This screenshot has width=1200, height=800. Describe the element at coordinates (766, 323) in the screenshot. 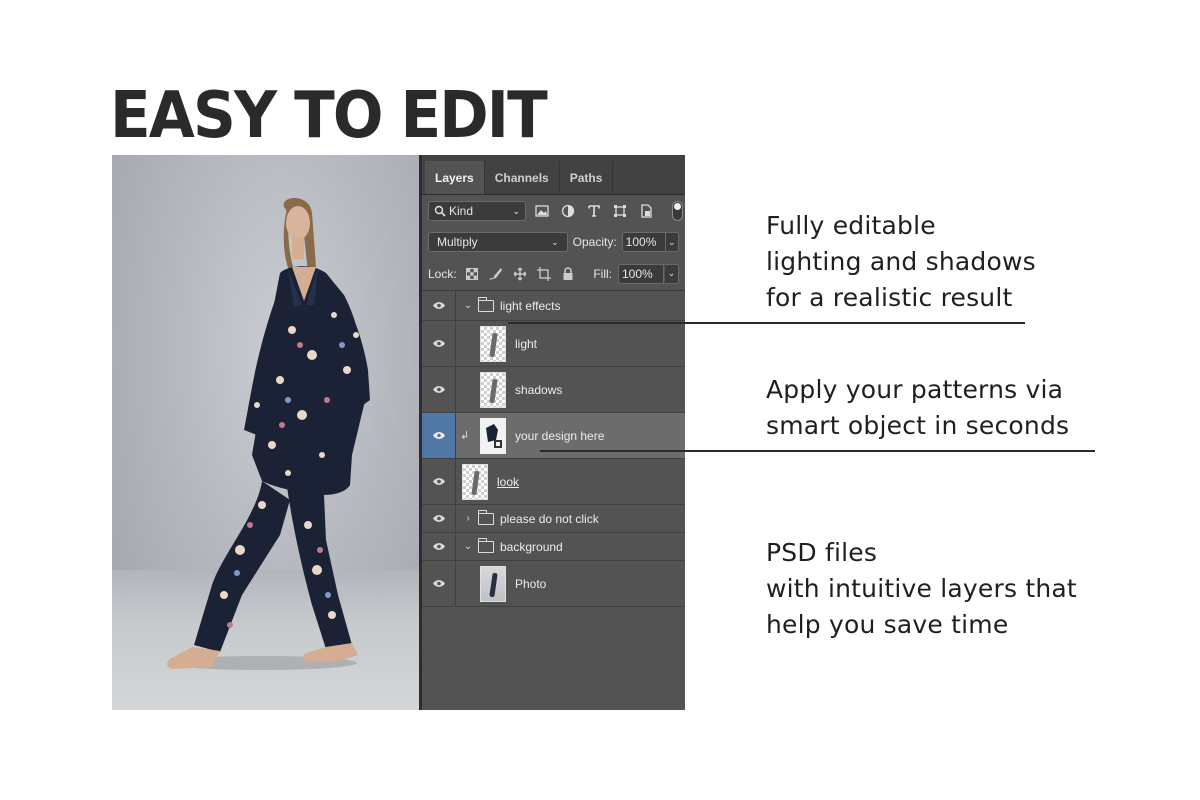

I see `leader-line-light-effects` at that location.